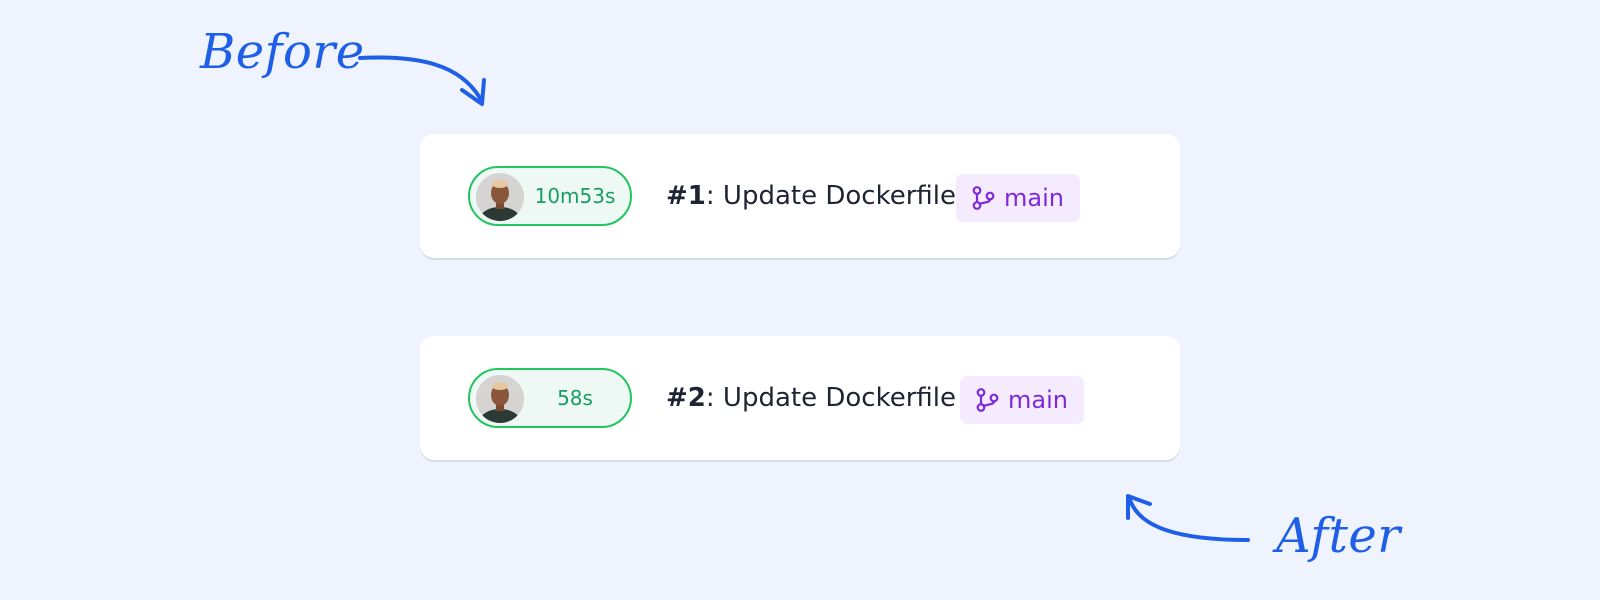  I want to click on run-card-before: 10m53s #1: Update Dockerfile main, so click(800, 196).